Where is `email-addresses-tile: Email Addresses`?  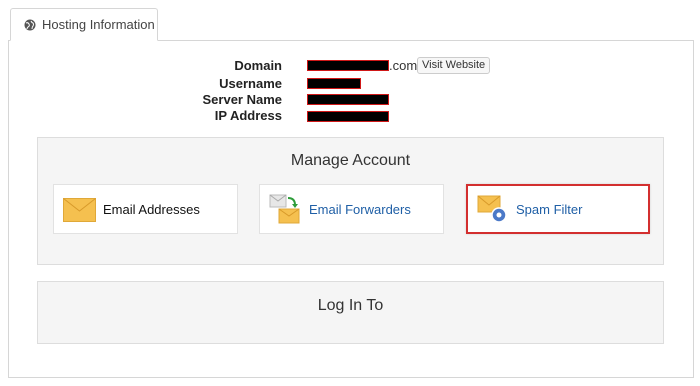
email-addresses-tile: Email Addresses is located at coordinates (145, 209).